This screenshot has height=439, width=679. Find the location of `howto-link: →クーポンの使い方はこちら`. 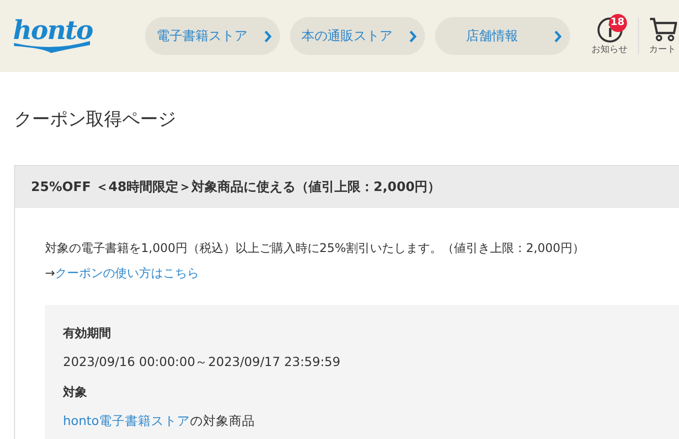

howto-link: →クーポンの使い方はこちら is located at coordinates (122, 273).